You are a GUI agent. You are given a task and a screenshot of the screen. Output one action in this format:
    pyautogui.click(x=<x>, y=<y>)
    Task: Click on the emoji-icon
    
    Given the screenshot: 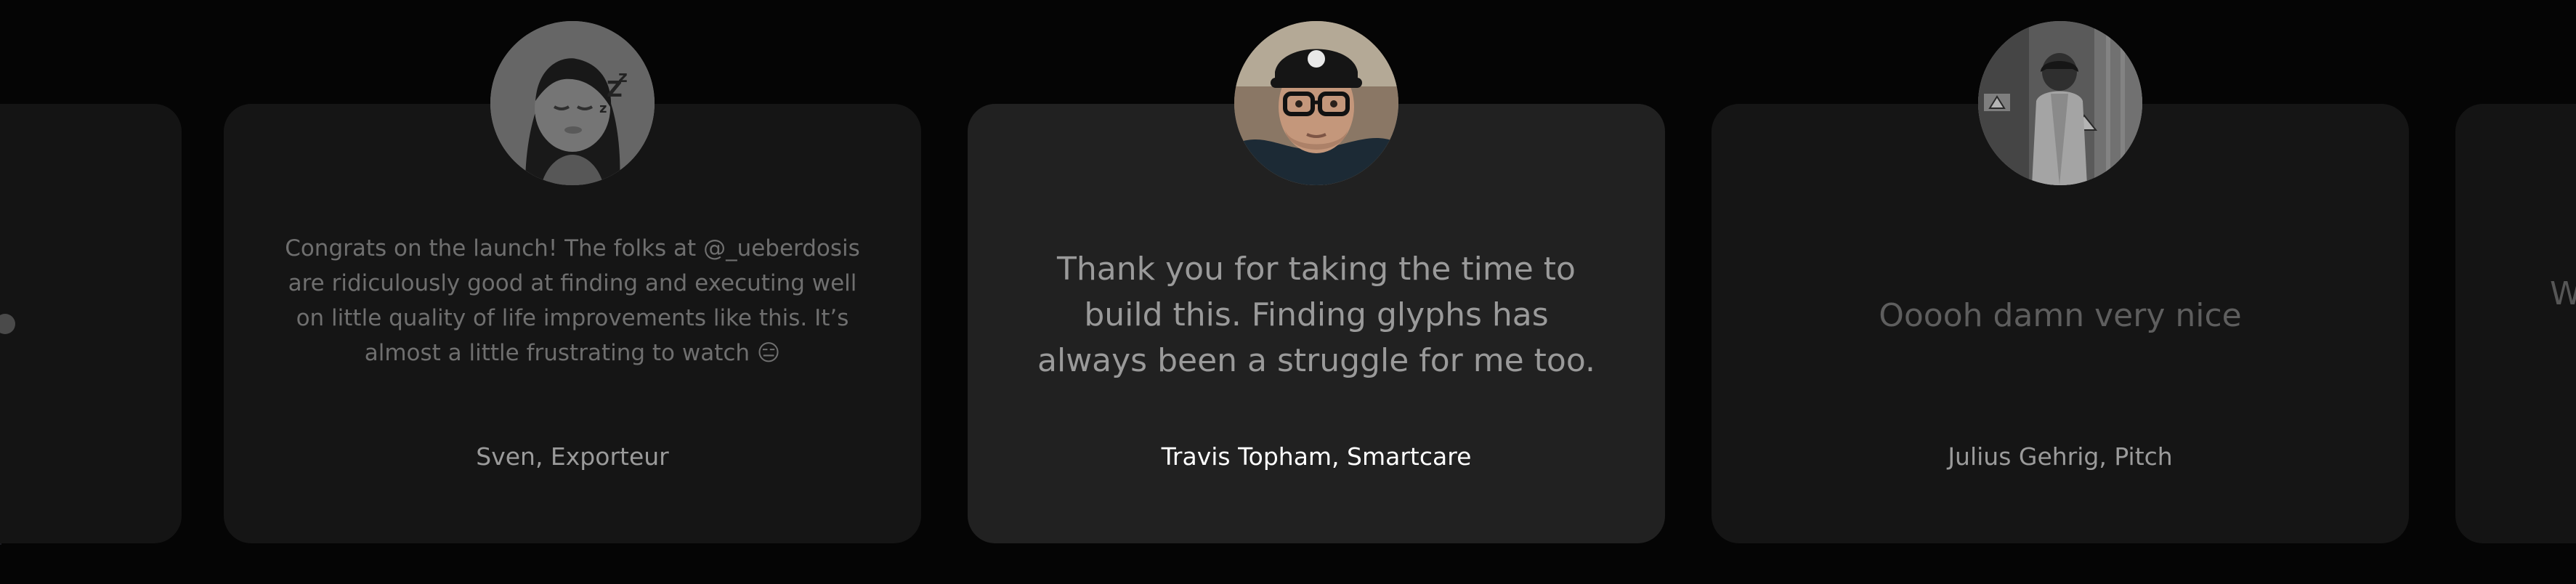 What is the action you would take?
    pyautogui.click(x=8, y=324)
    